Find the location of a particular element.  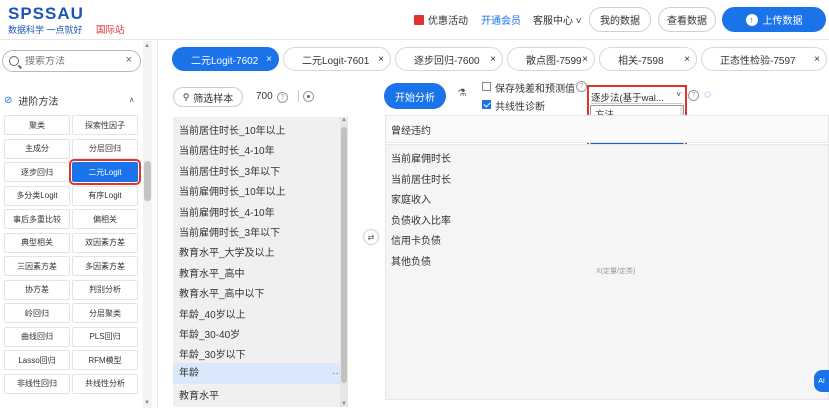

variable-item: 年龄_30岁以下 is located at coordinates (212, 353).